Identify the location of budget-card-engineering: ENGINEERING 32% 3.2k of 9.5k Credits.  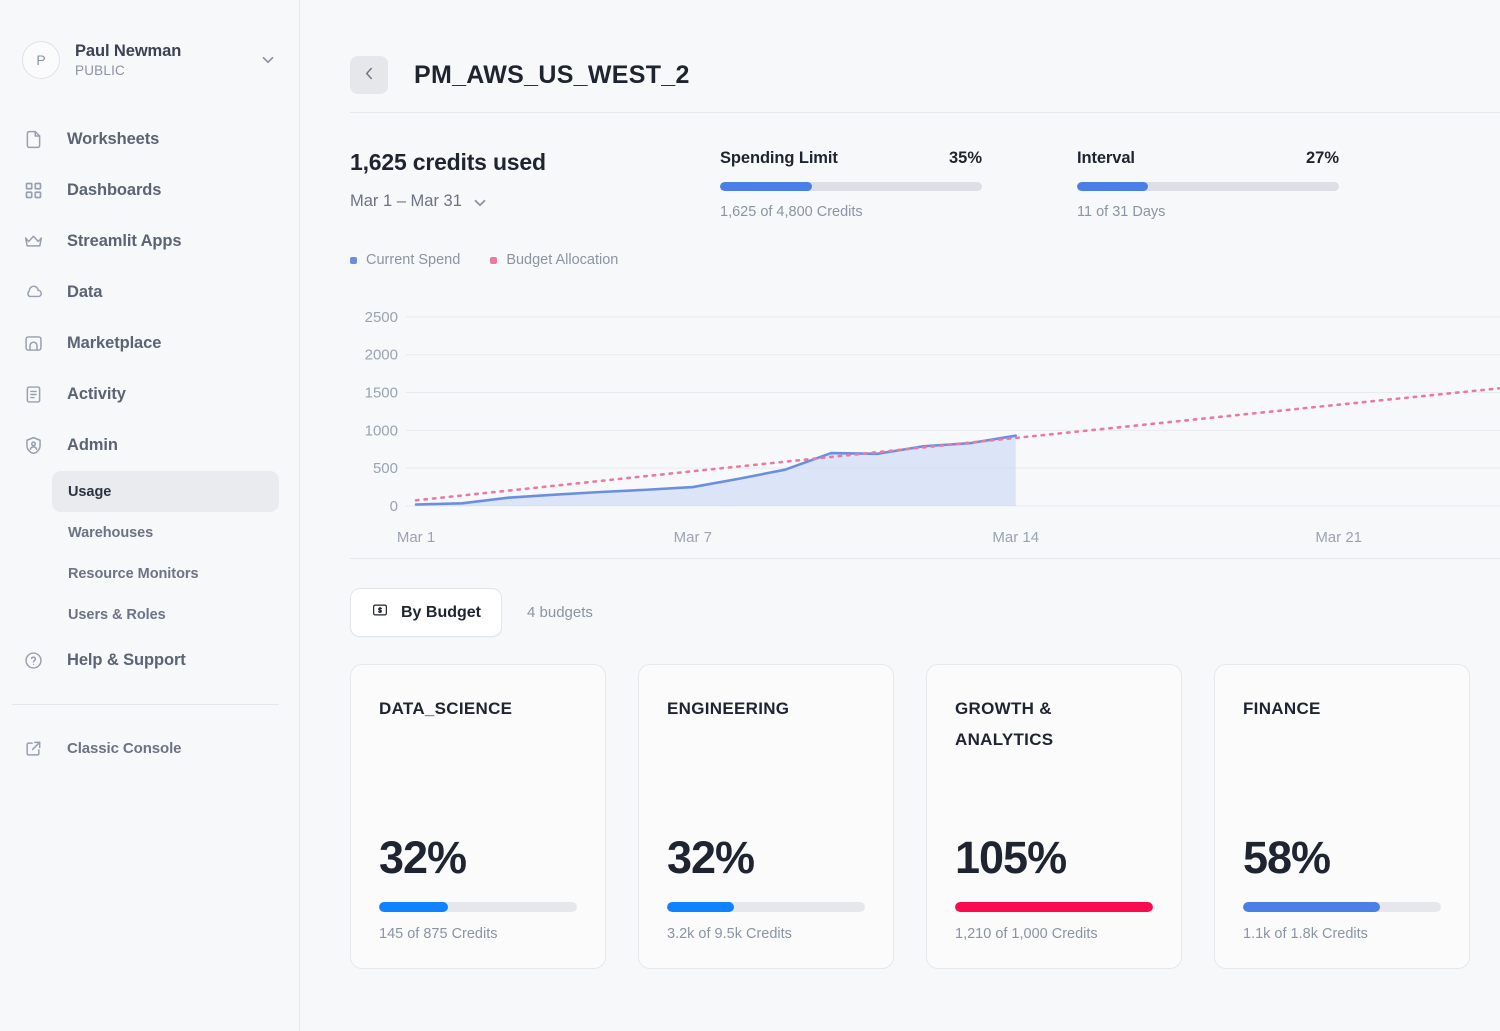
(766, 816).